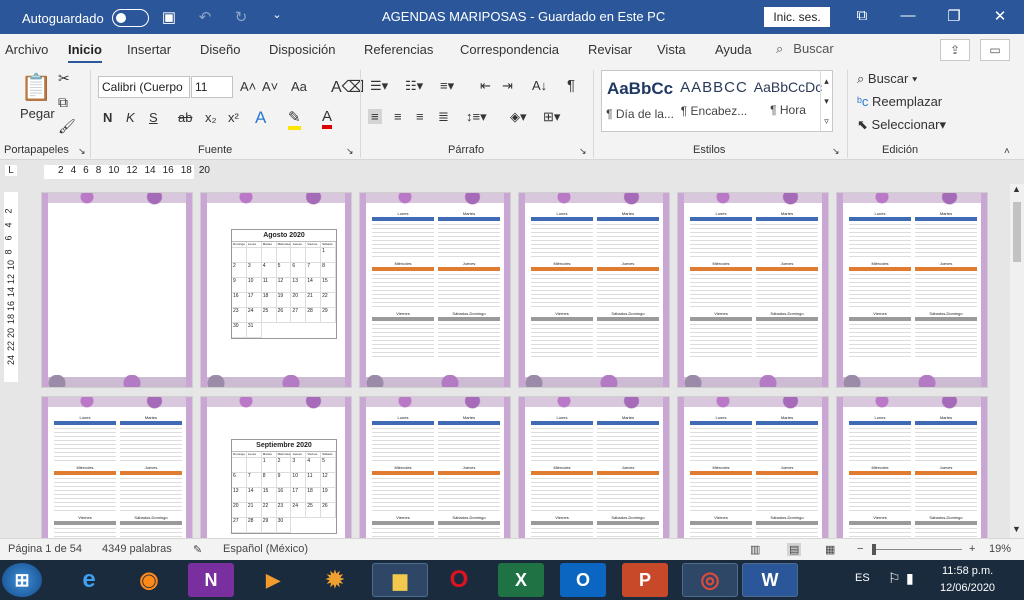  Describe the element at coordinates (270, 86) in the screenshot. I see `shrink-font-icon: A˅` at that location.